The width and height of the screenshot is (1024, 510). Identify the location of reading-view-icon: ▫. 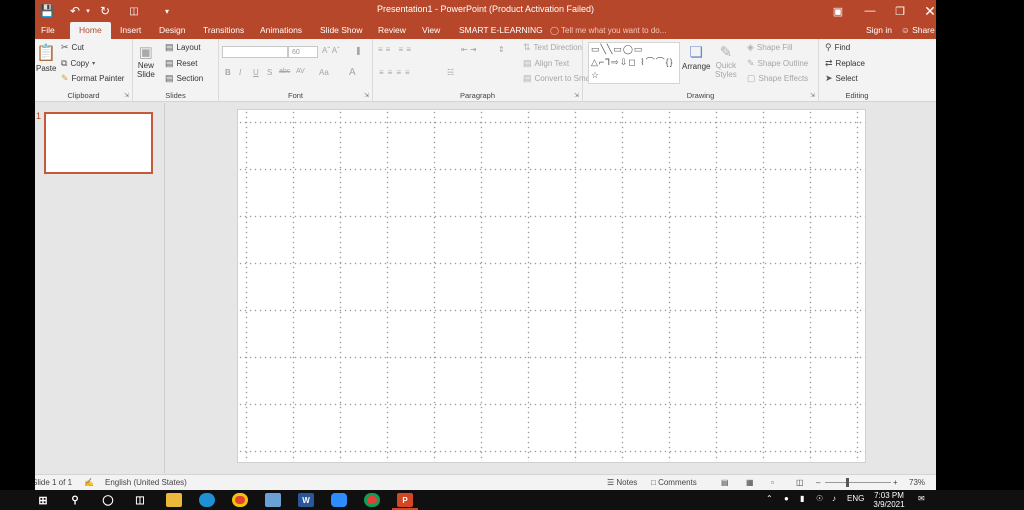
(772, 482).